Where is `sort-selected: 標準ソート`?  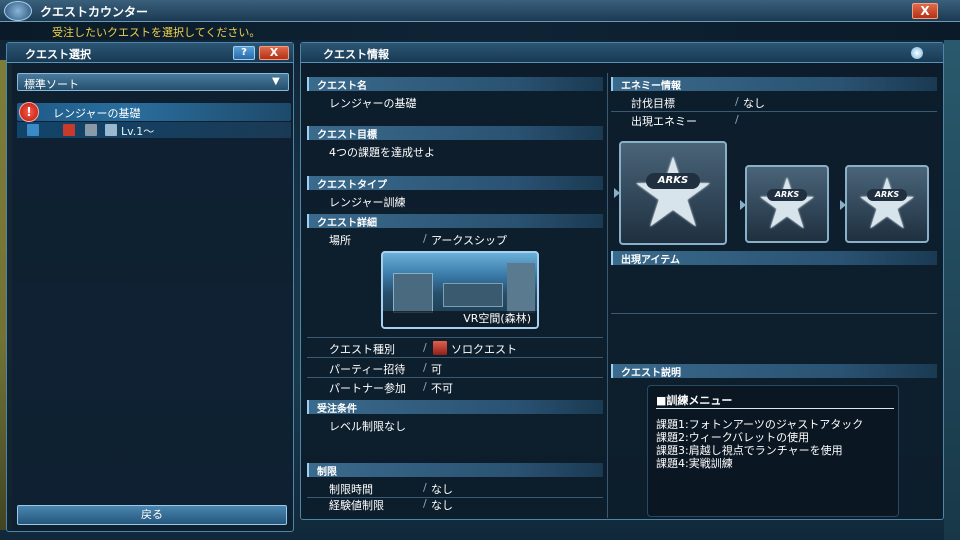 sort-selected: 標準ソート is located at coordinates (51, 84).